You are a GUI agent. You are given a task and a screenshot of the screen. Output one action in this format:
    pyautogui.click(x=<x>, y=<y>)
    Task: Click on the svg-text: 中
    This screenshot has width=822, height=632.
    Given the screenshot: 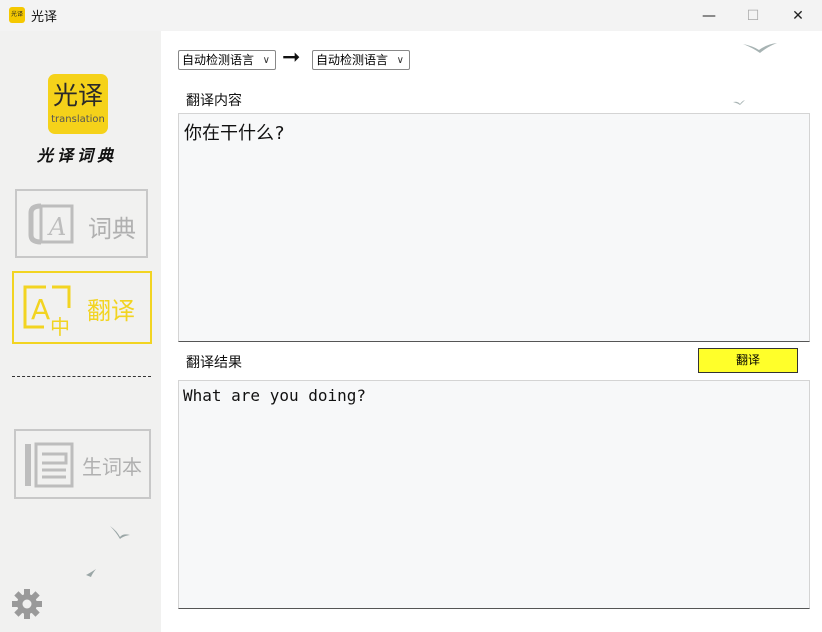 What is the action you would take?
    pyautogui.click(x=60, y=325)
    